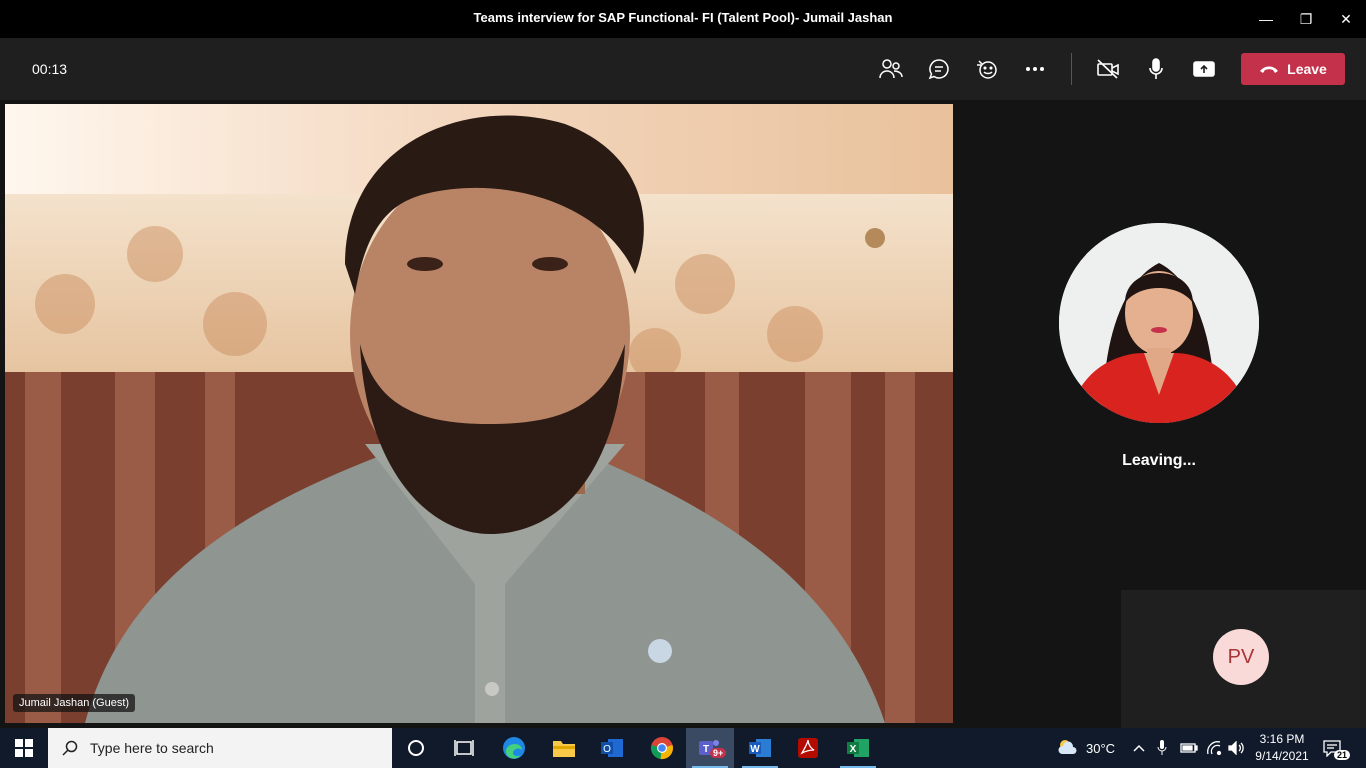  What do you see at coordinates (70, 748) in the screenshot?
I see `search-icon` at bounding box center [70, 748].